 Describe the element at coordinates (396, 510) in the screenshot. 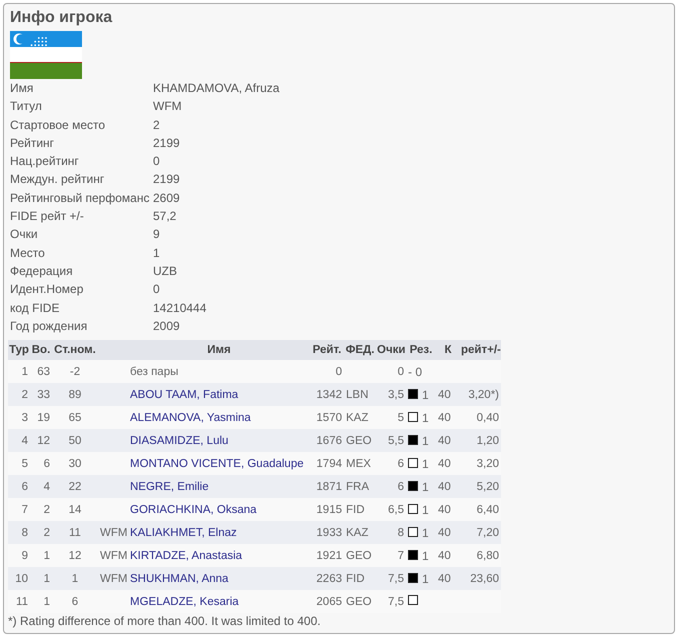

I see `table-cell-text: 6,5` at that location.